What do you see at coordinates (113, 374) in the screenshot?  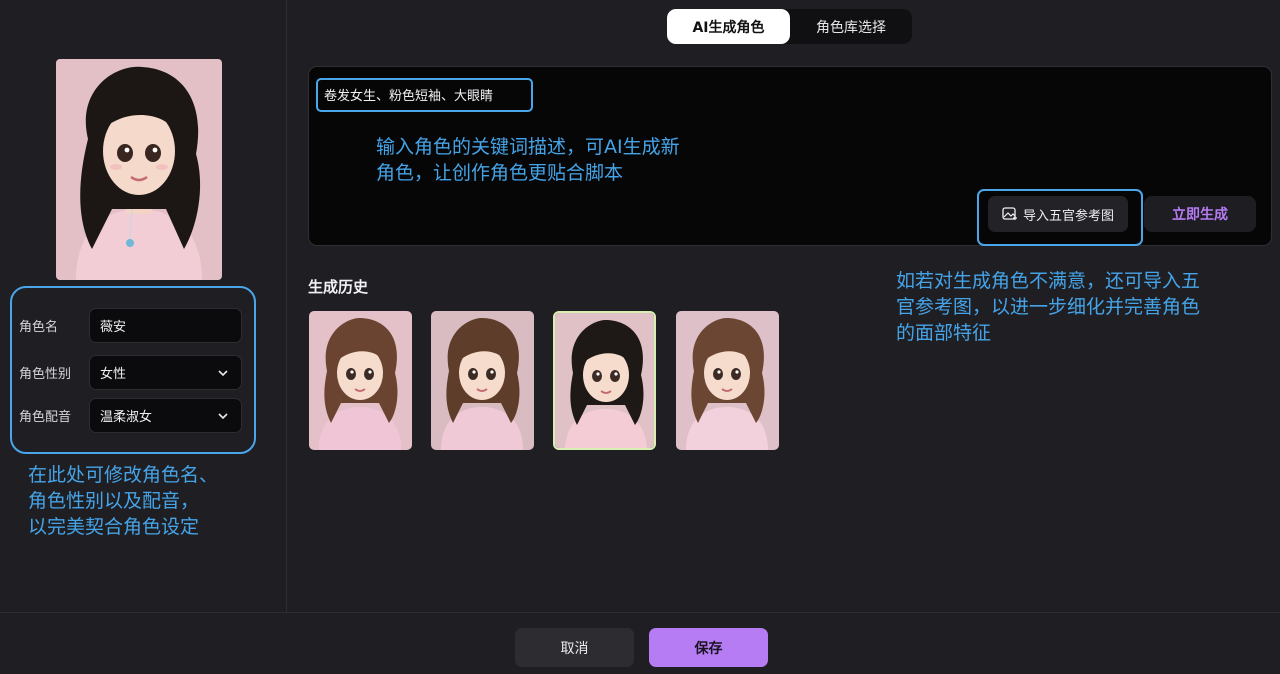 I see `gender-value: 女性` at bounding box center [113, 374].